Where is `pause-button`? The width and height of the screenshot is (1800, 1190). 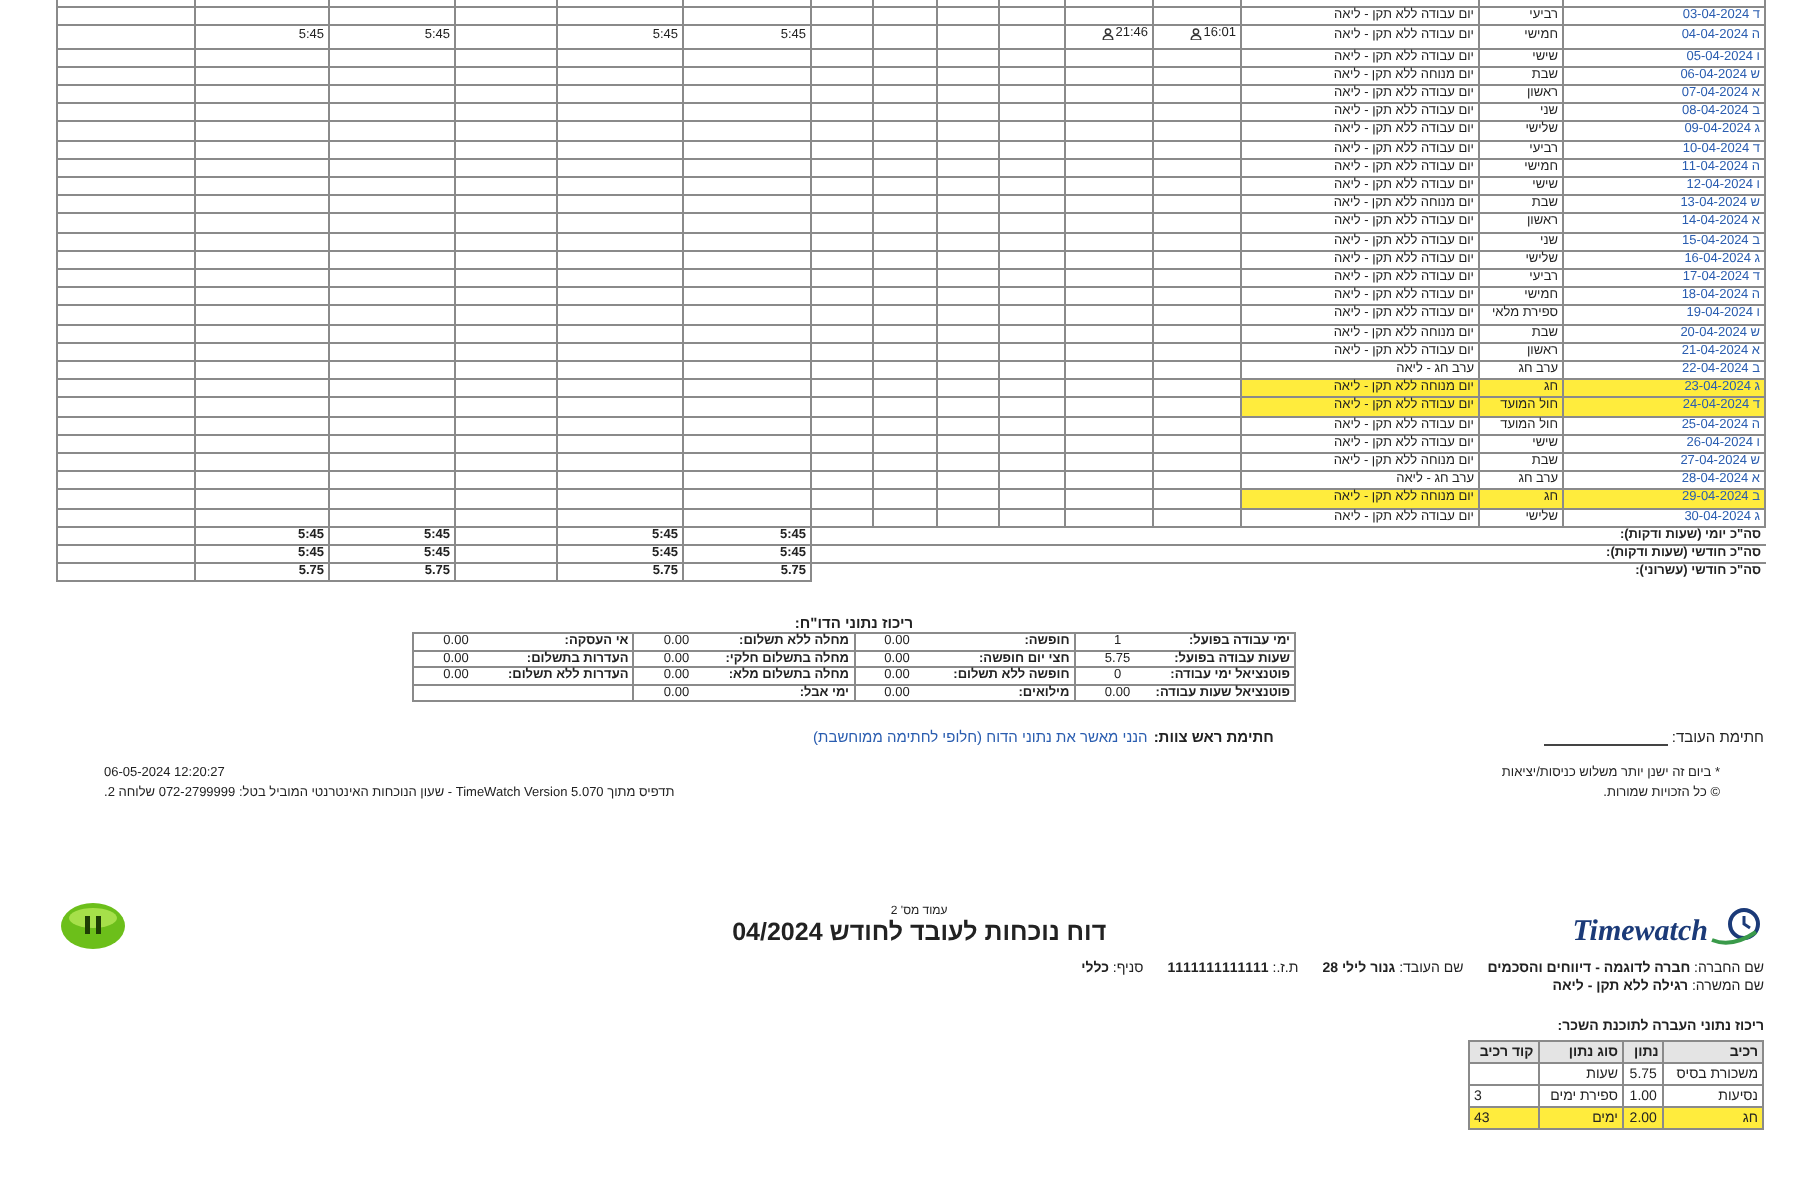
pause-button is located at coordinates (93, 925).